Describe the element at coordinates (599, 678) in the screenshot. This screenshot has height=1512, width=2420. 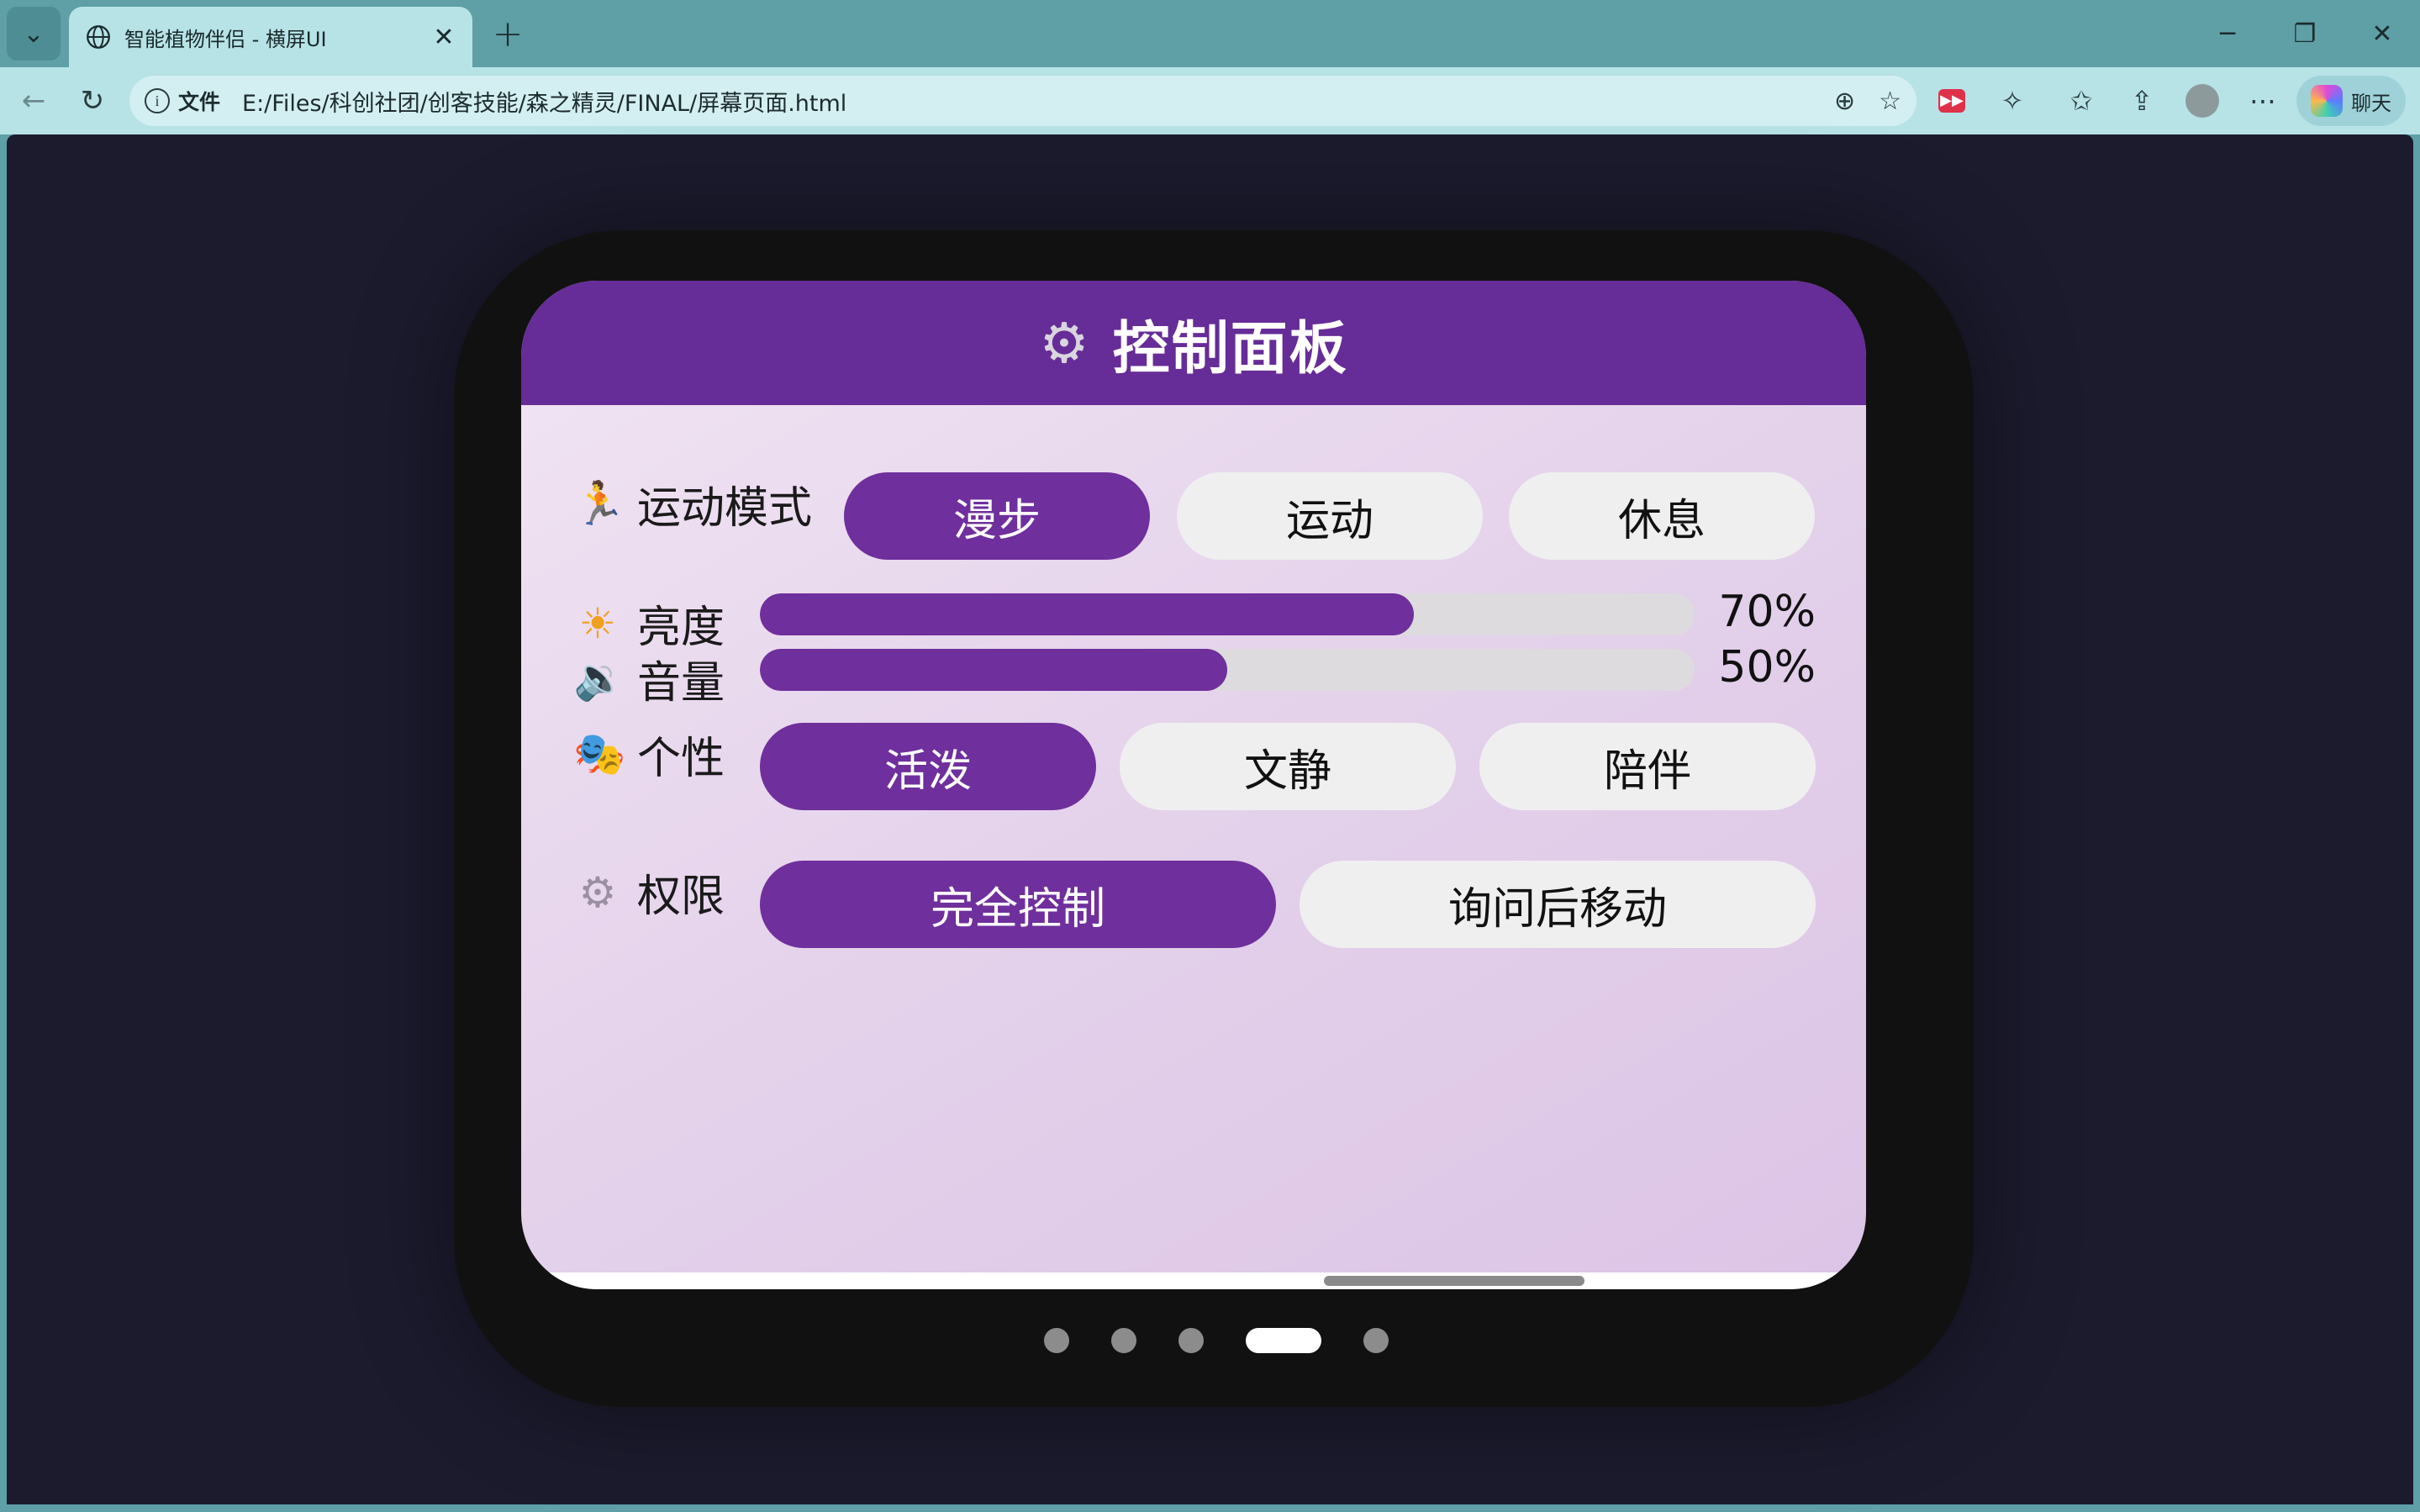
I see `speaker-icon: 🔉` at that location.